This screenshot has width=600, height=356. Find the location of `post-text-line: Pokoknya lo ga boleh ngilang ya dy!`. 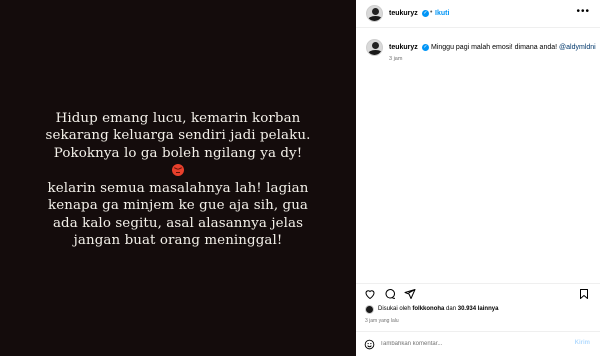

post-text-line: Pokoknya lo ga boleh ngilang ya dy! is located at coordinates (178, 153).